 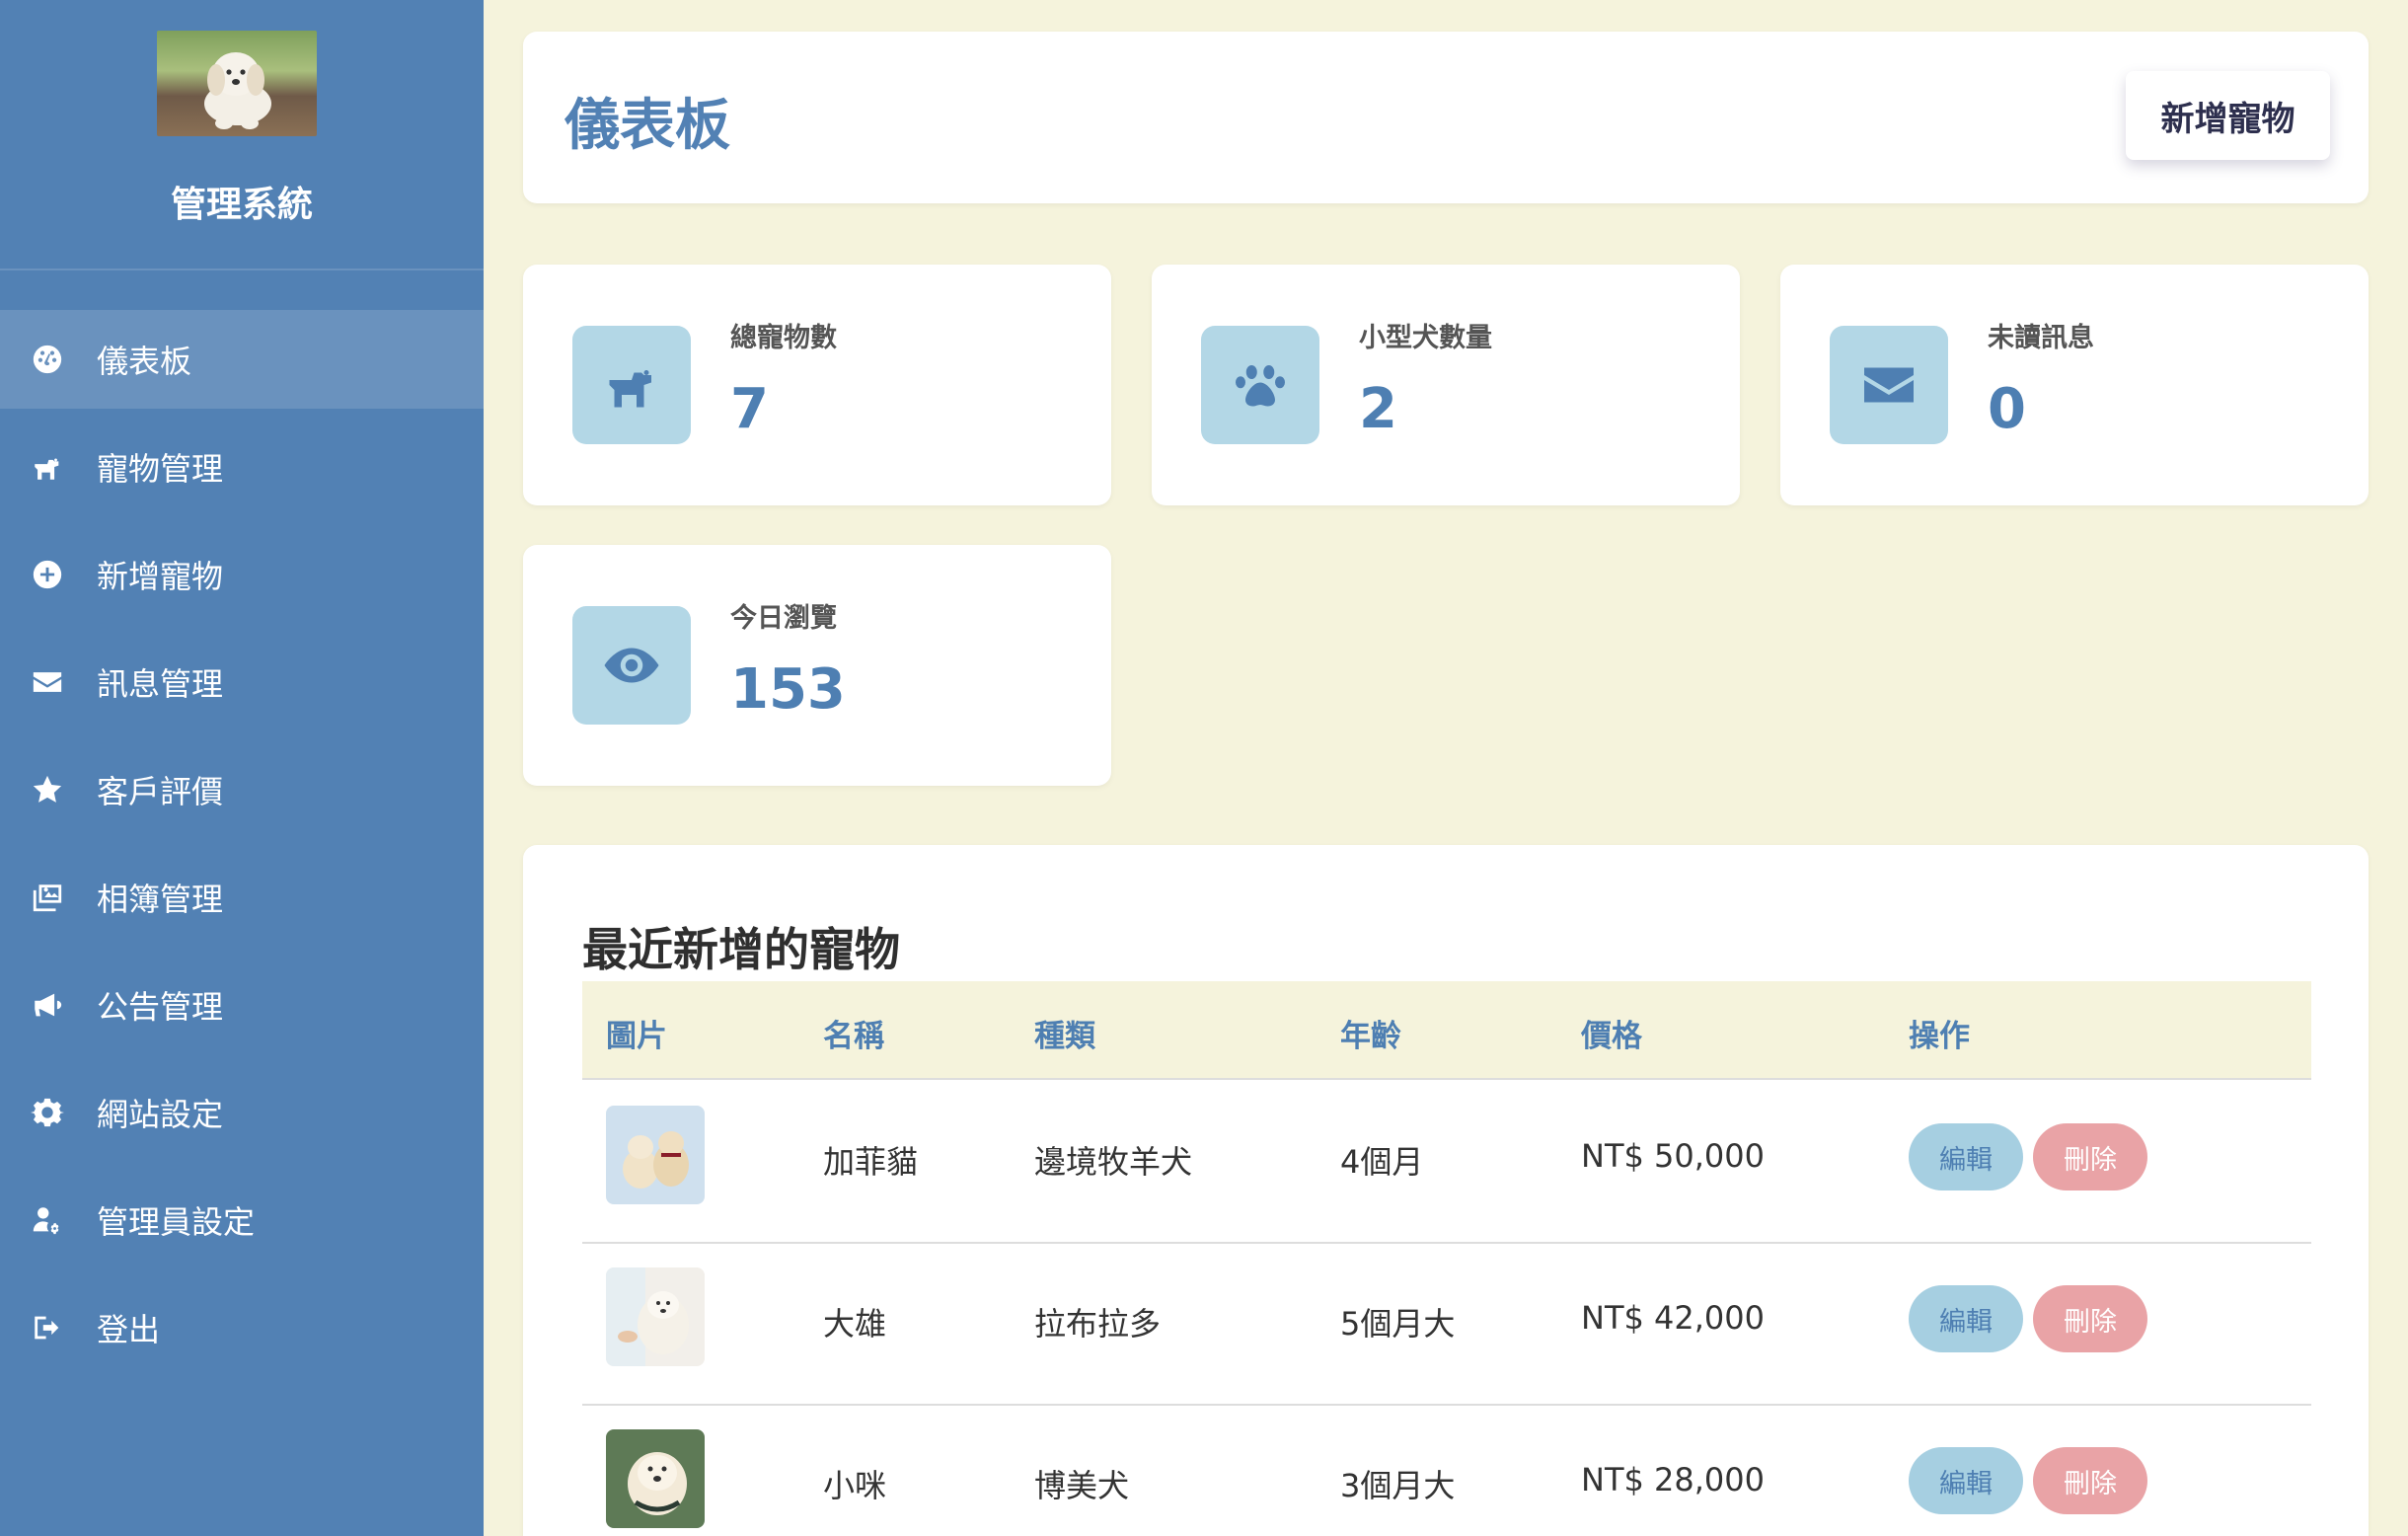 What do you see at coordinates (1673, 1156) in the screenshot?
I see `pet-price: NT$ 50,000` at bounding box center [1673, 1156].